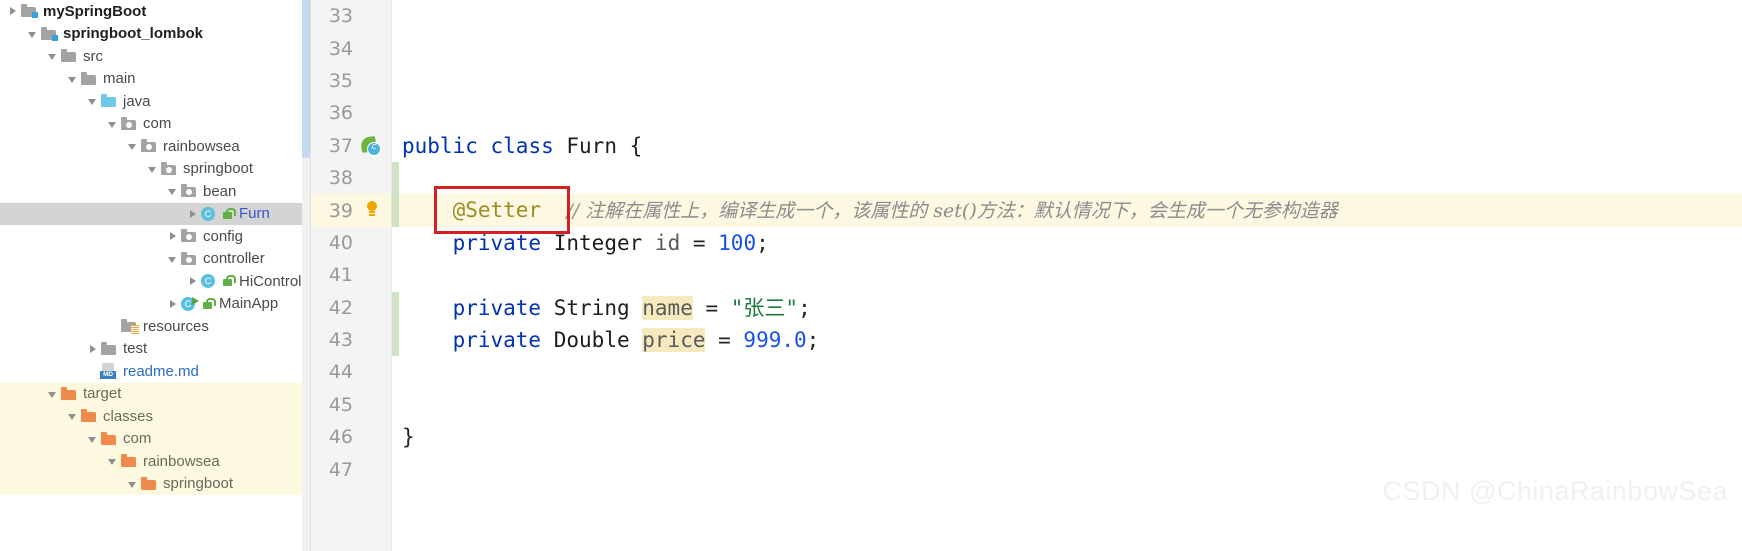 This screenshot has width=1742, height=551. What do you see at coordinates (351, 146) in the screenshot?
I see `gutter-line-37: 37 C` at bounding box center [351, 146].